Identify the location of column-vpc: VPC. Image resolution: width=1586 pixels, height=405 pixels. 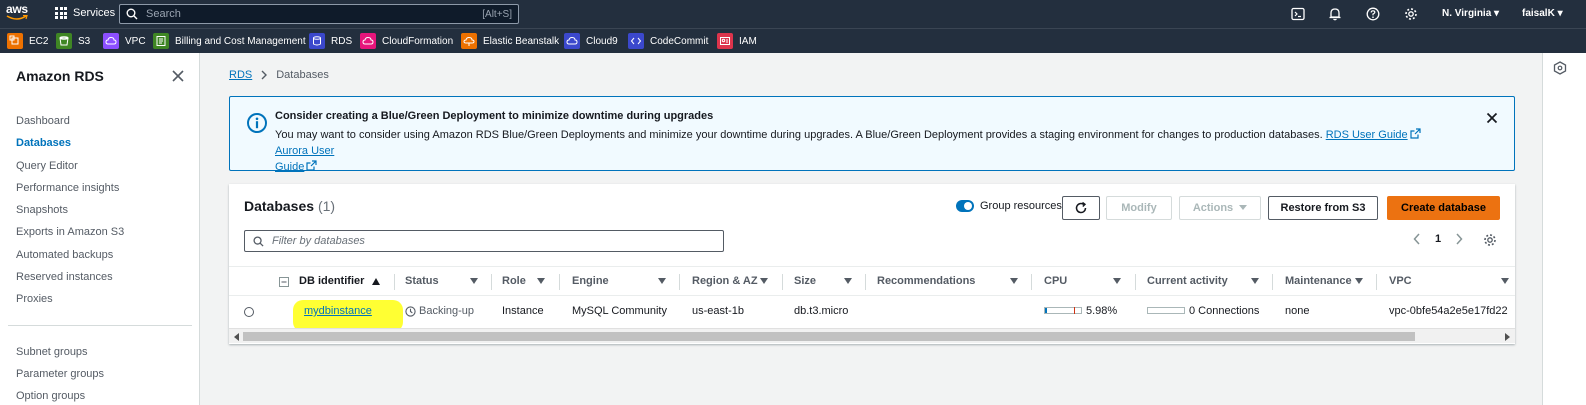
(1400, 281).